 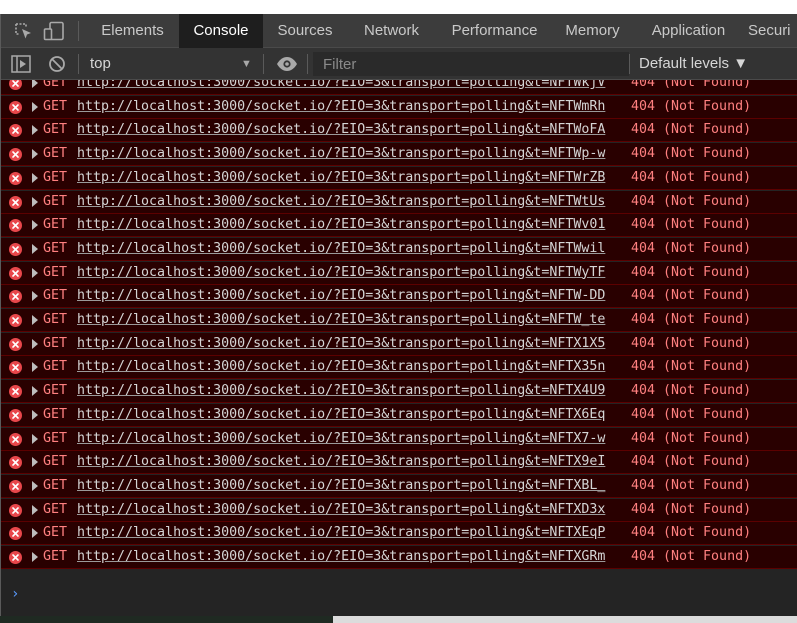 I want to click on inspect-element-icon, so click(x=23, y=31).